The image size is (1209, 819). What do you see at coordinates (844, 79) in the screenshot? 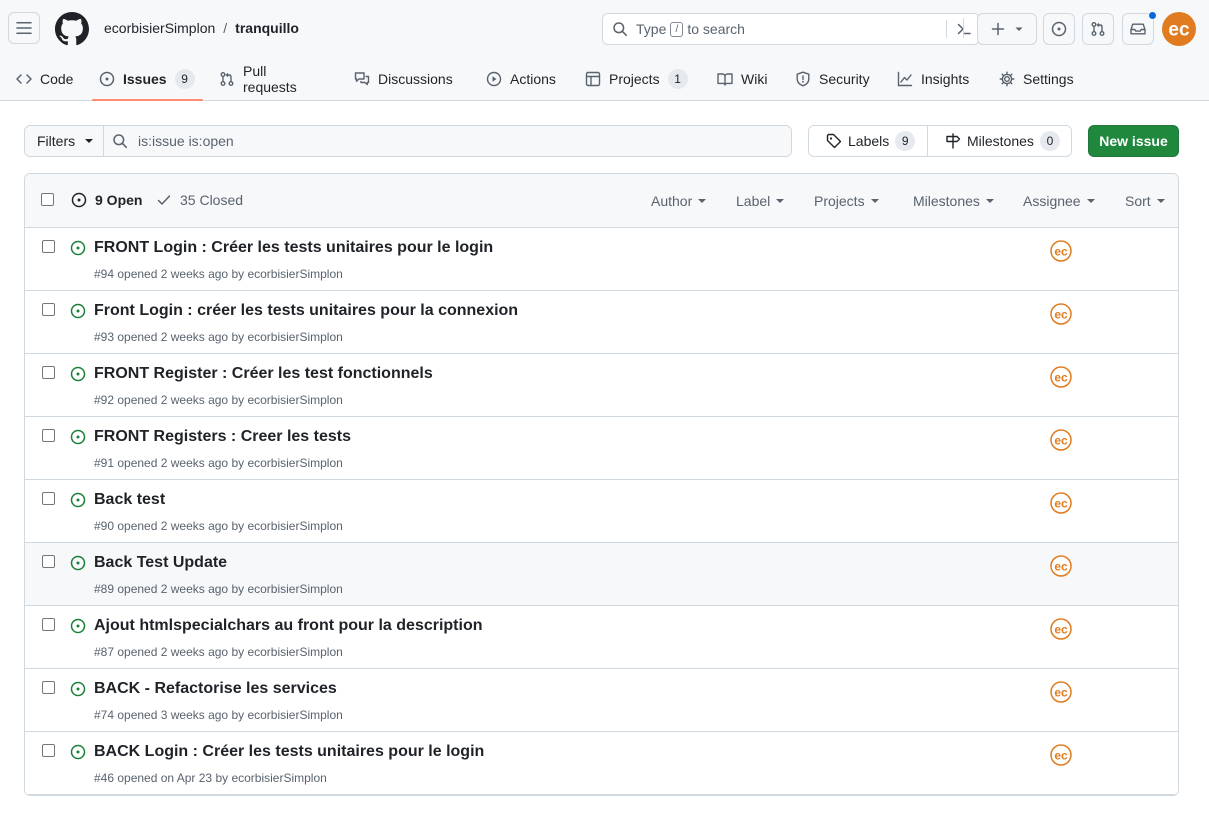
I see `tab-security-label: Security` at bounding box center [844, 79].